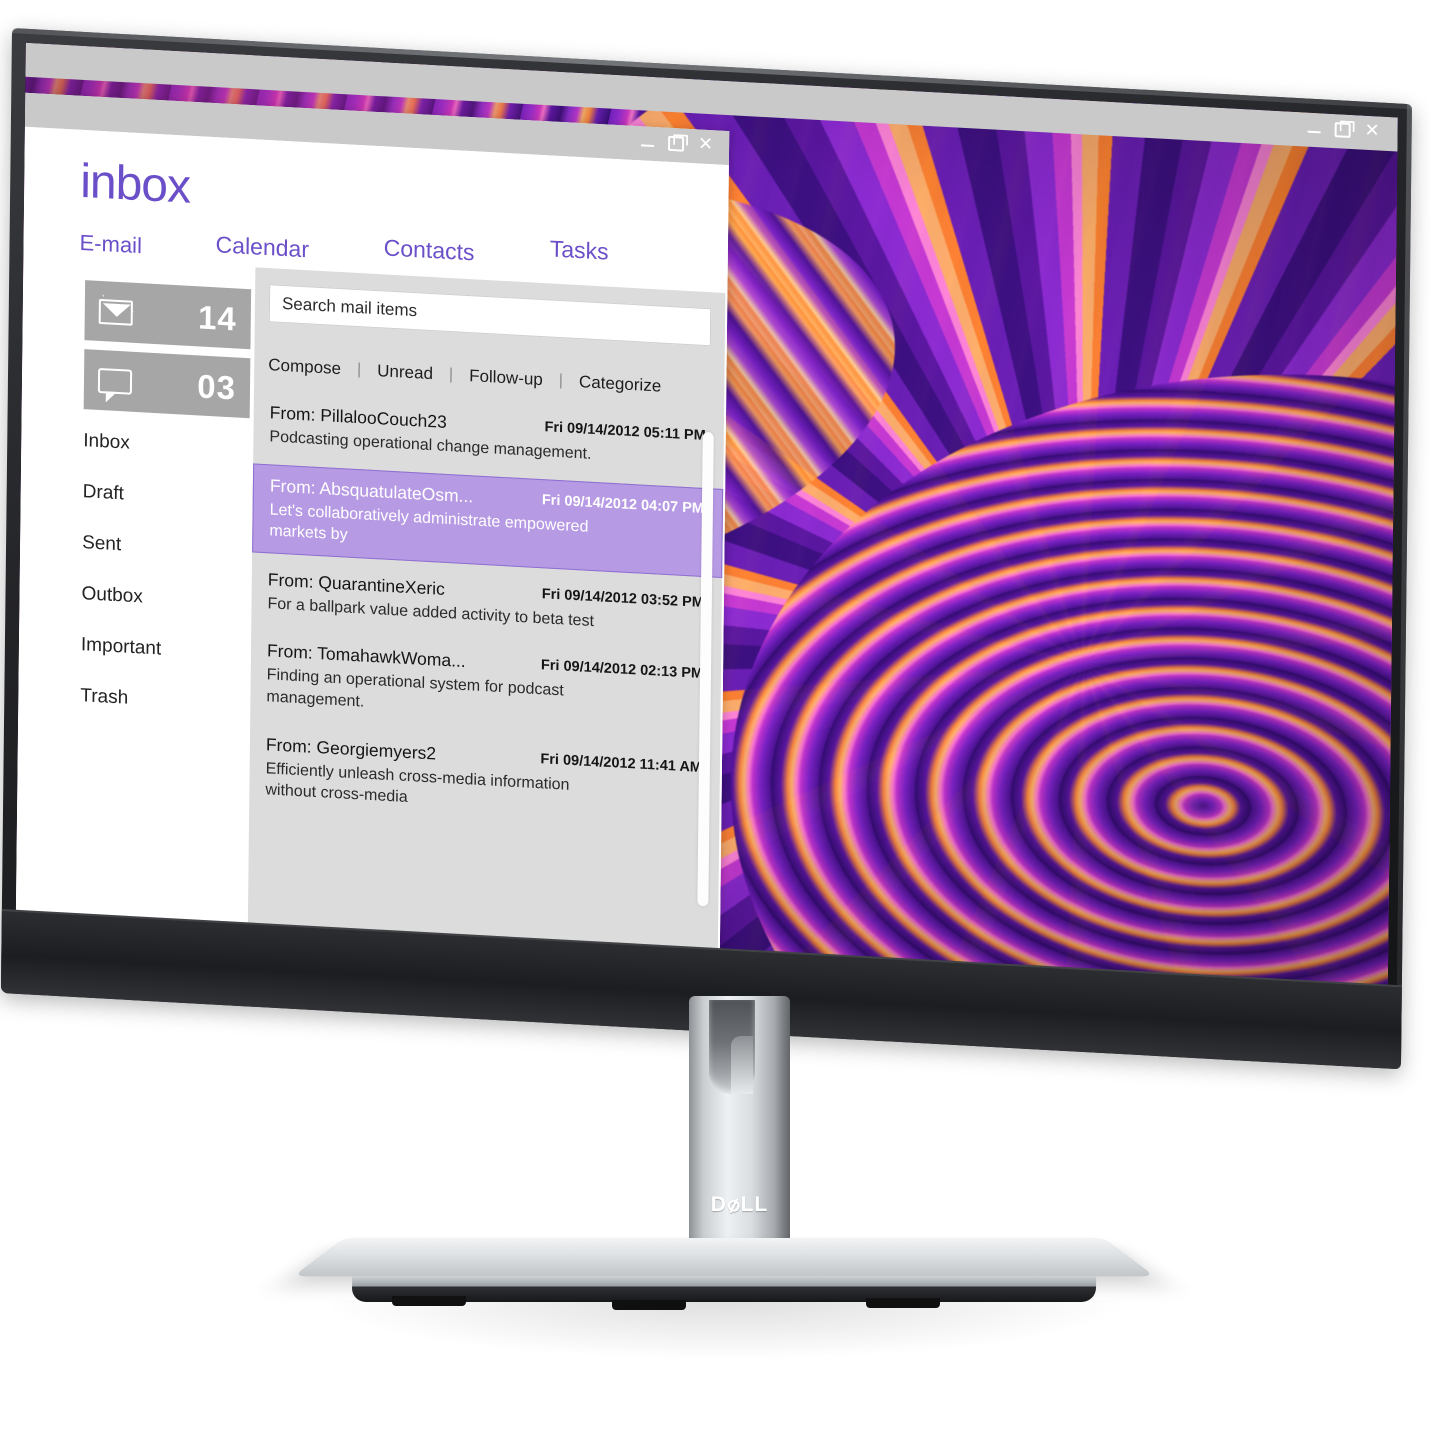  Describe the element at coordinates (620, 384) in the screenshot. I see `categorize-button: Categorize` at that location.